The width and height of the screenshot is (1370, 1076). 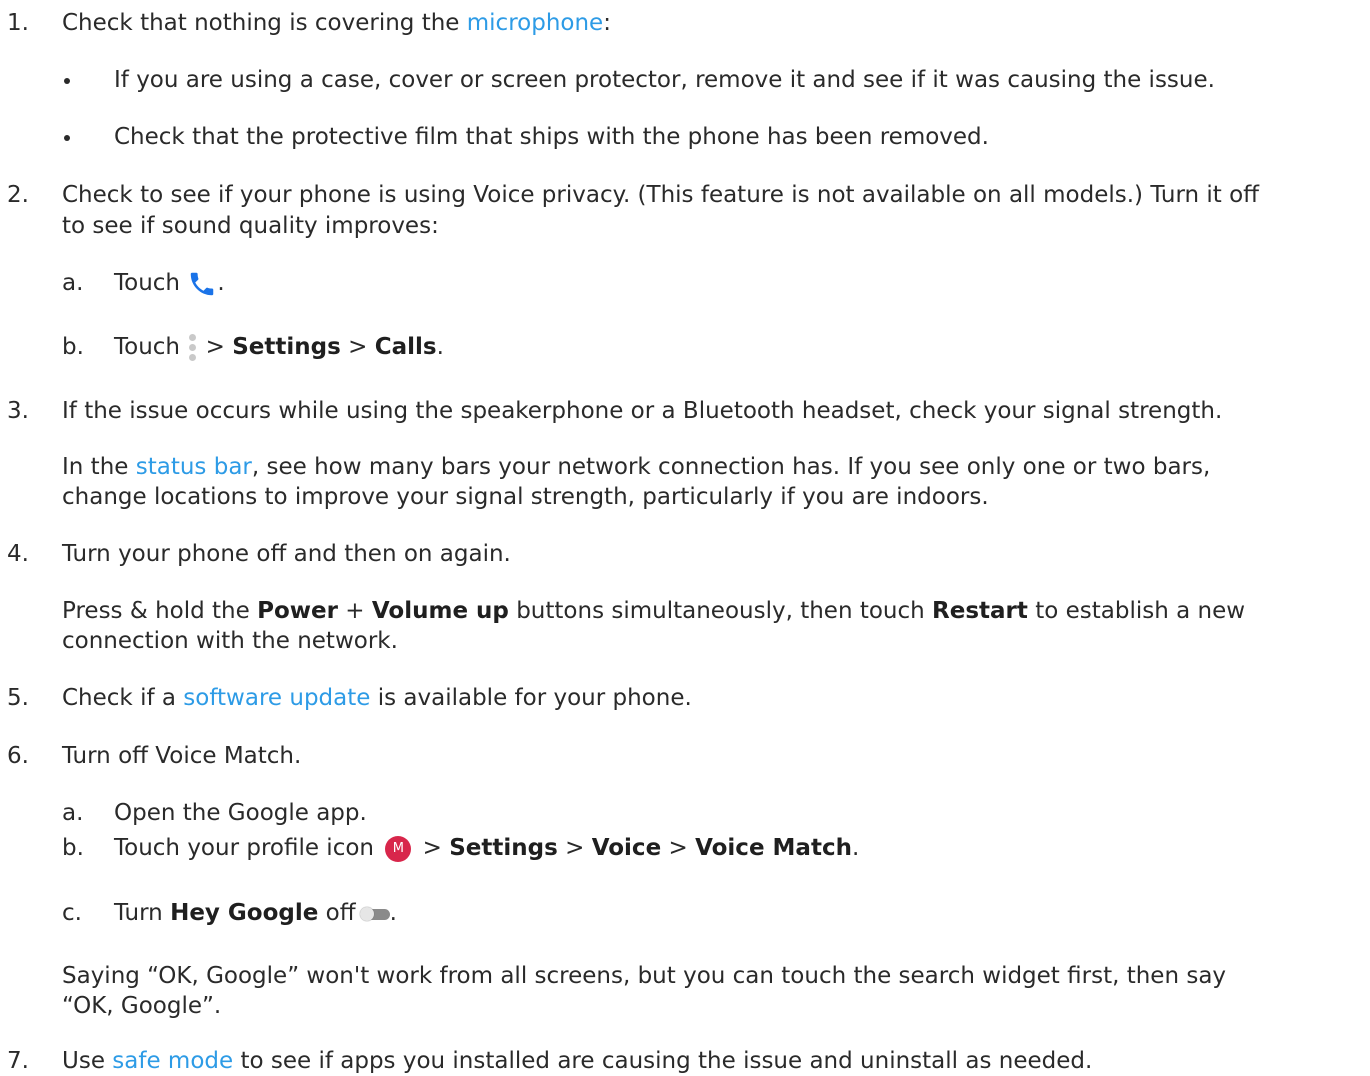 I want to click on step-number: 6., so click(x=18, y=756).